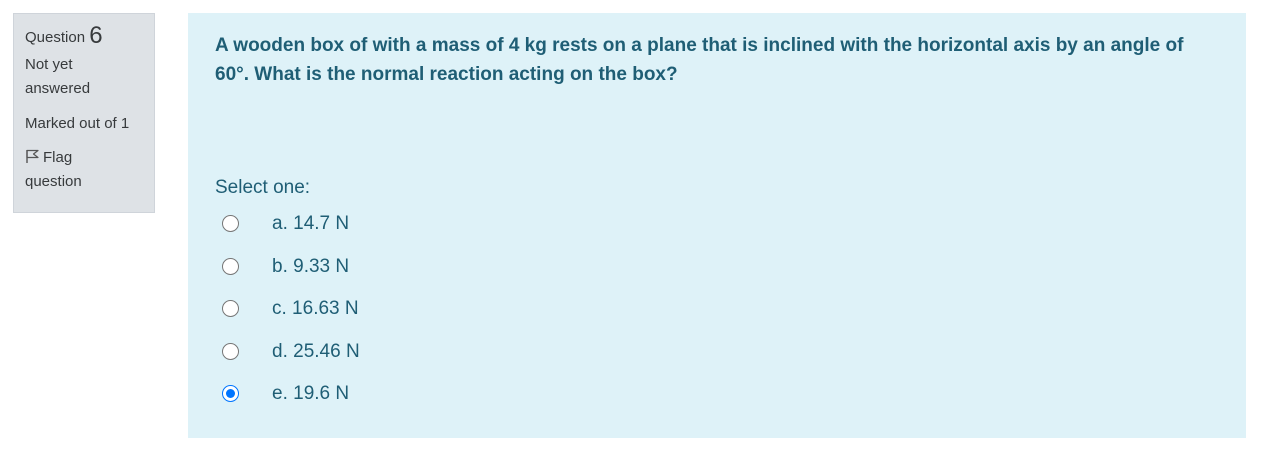 Image resolution: width=1261 pixels, height=454 pixels. I want to click on answer-radio-a, so click(230, 223).